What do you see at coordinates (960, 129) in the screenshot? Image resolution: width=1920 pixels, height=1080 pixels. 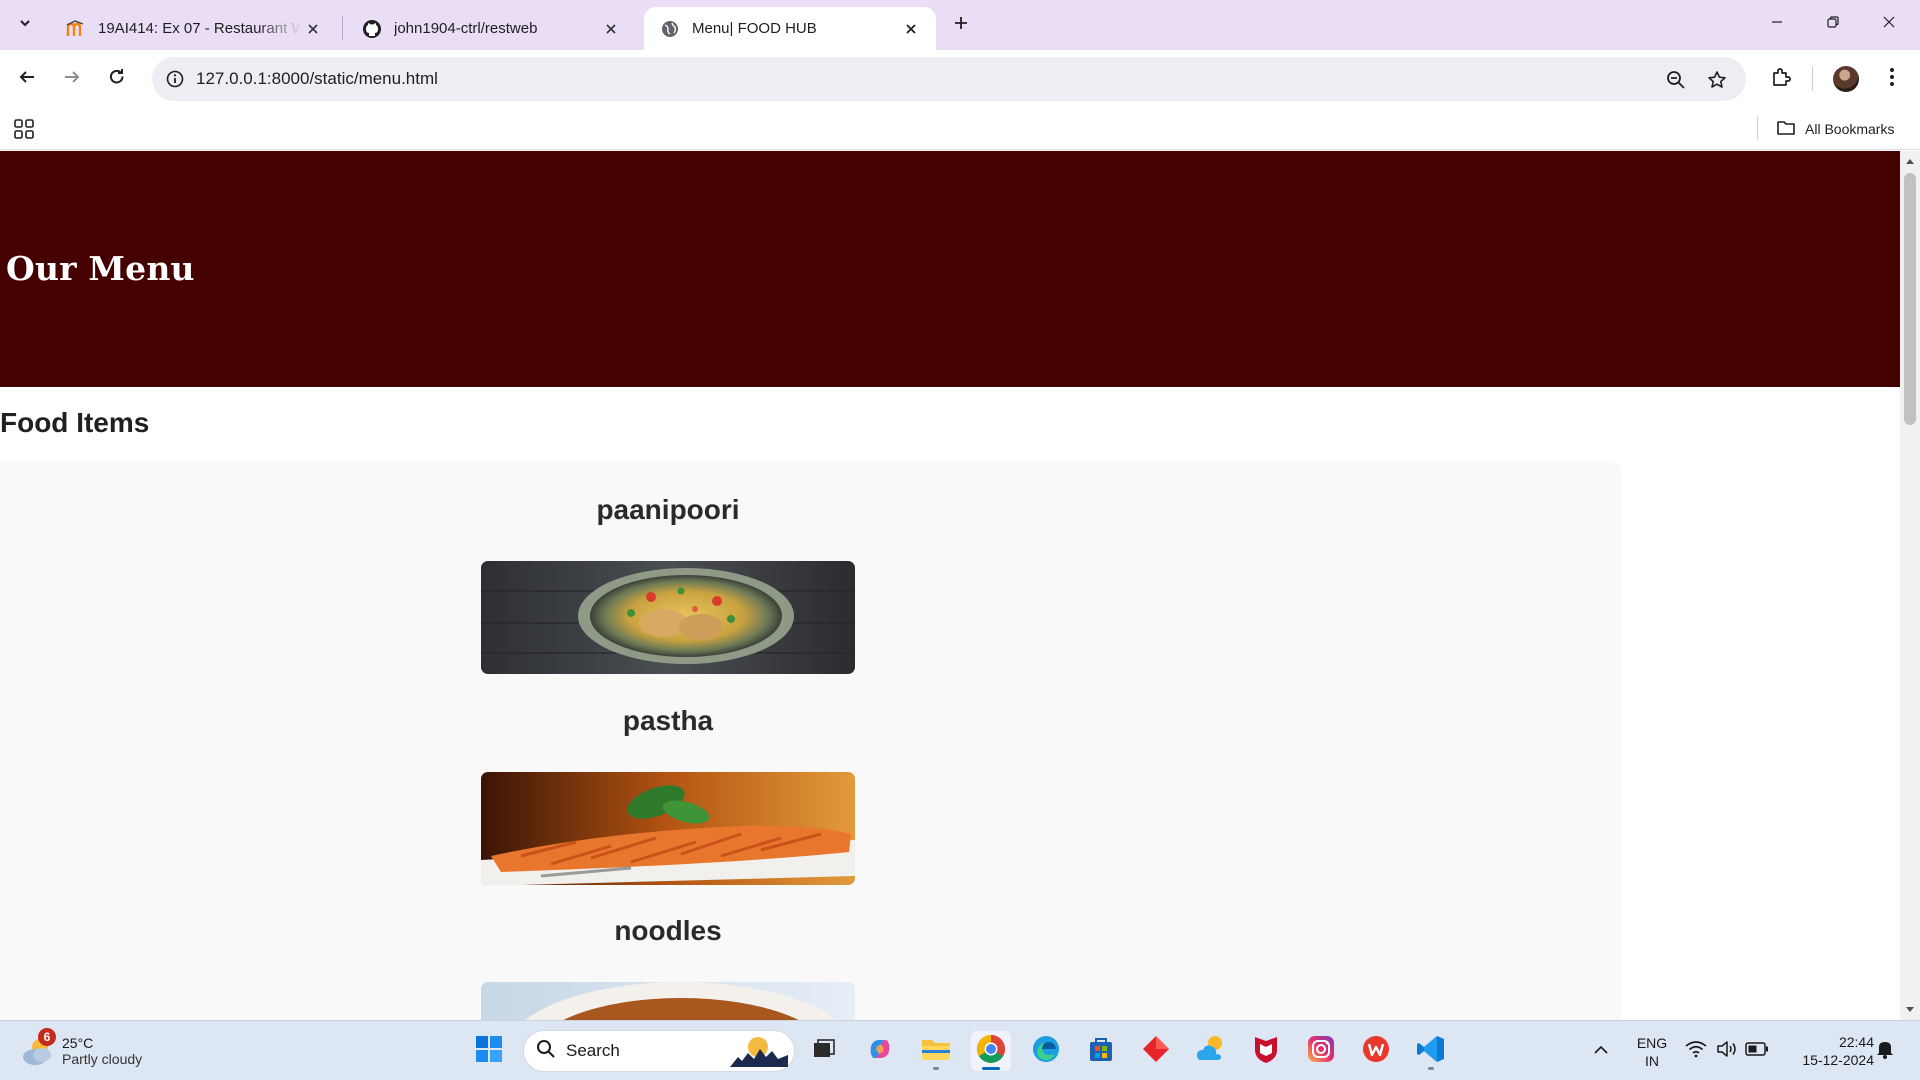 I see `bookmarks-bar: All Bookmarks` at bounding box center [960, 129].